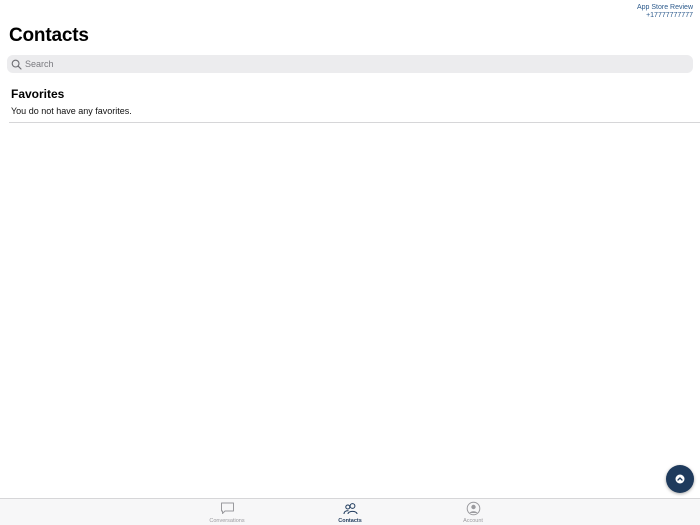  Describe the element at coordinates (350, 521) in the screenshot. I see `tab-label: Contacts` at that location.